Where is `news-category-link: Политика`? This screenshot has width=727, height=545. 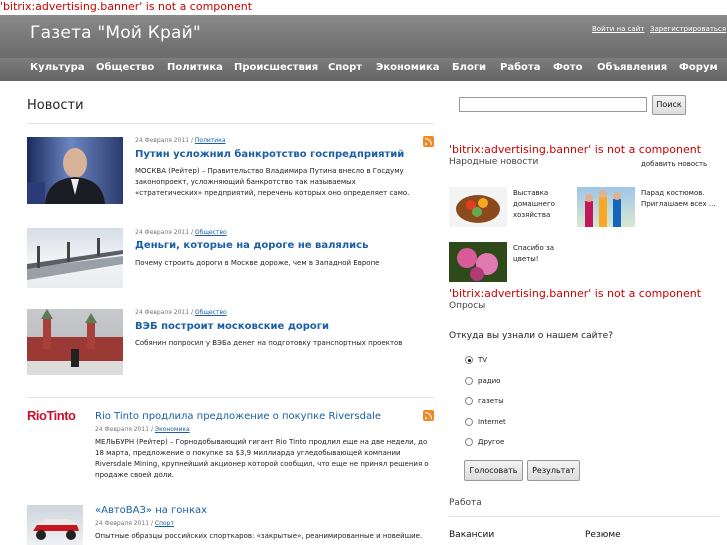 news-category-link: Политика is located at coordinates (210, 140).